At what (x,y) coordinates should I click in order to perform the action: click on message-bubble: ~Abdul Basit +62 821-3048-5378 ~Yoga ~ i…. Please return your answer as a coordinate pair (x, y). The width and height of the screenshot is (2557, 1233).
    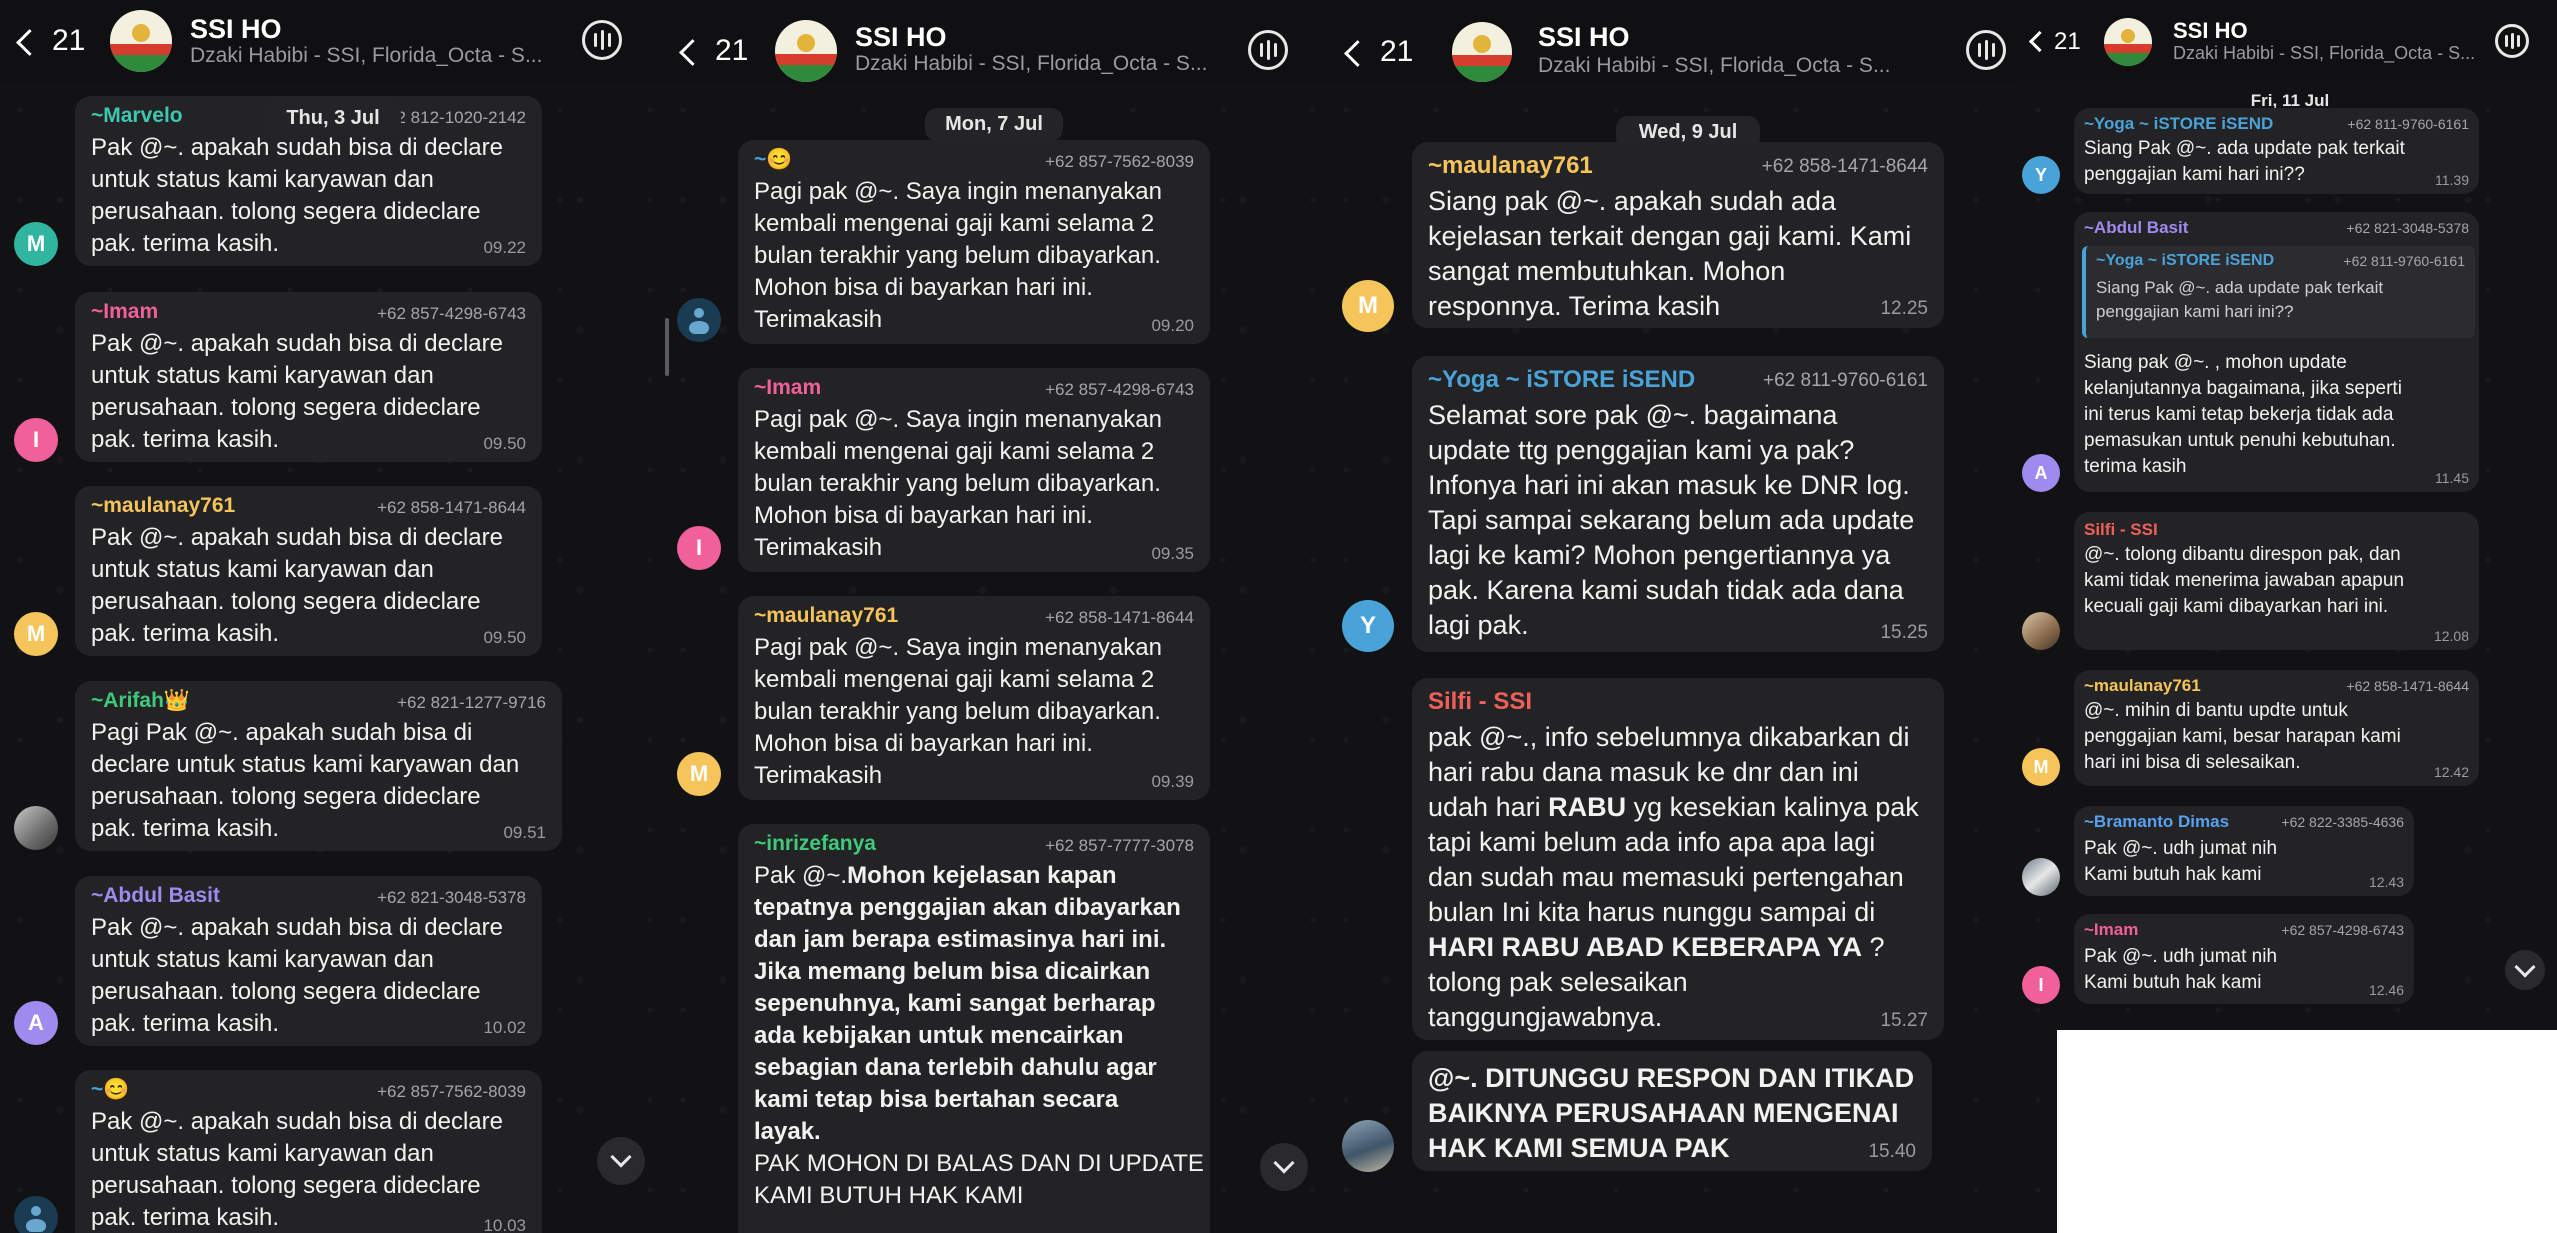
    Looking at the image, I should click on (2276, 352).